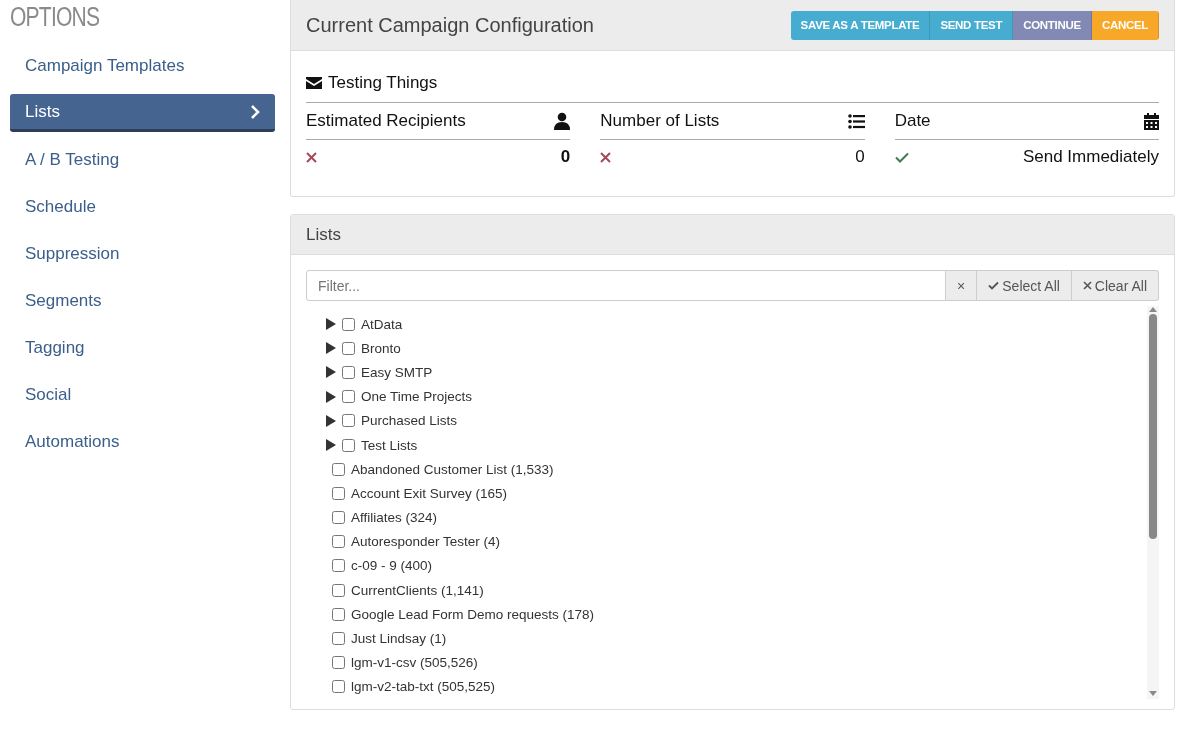 This screenshot has width=1184, height=731. What do you see at coordinates (142, 348) in the screenshot?
I see `sidebar-item: Tagging` at bounding box center [142, 348].